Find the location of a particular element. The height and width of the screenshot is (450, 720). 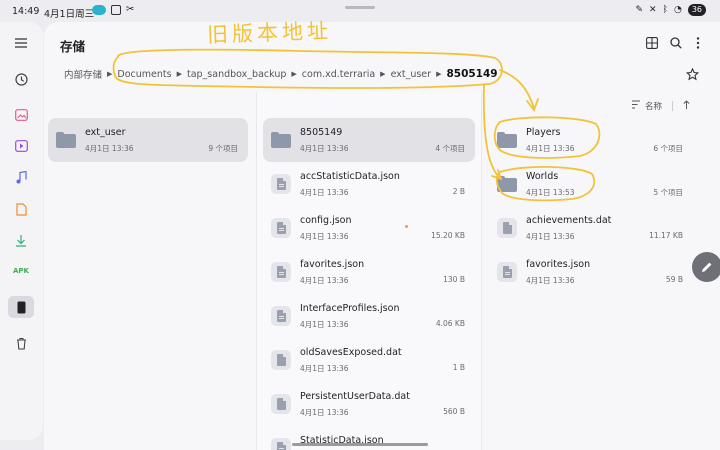

system-icons: ✎ ✕ ᛒ ◔ 36 is located at coordinates (670, 10).